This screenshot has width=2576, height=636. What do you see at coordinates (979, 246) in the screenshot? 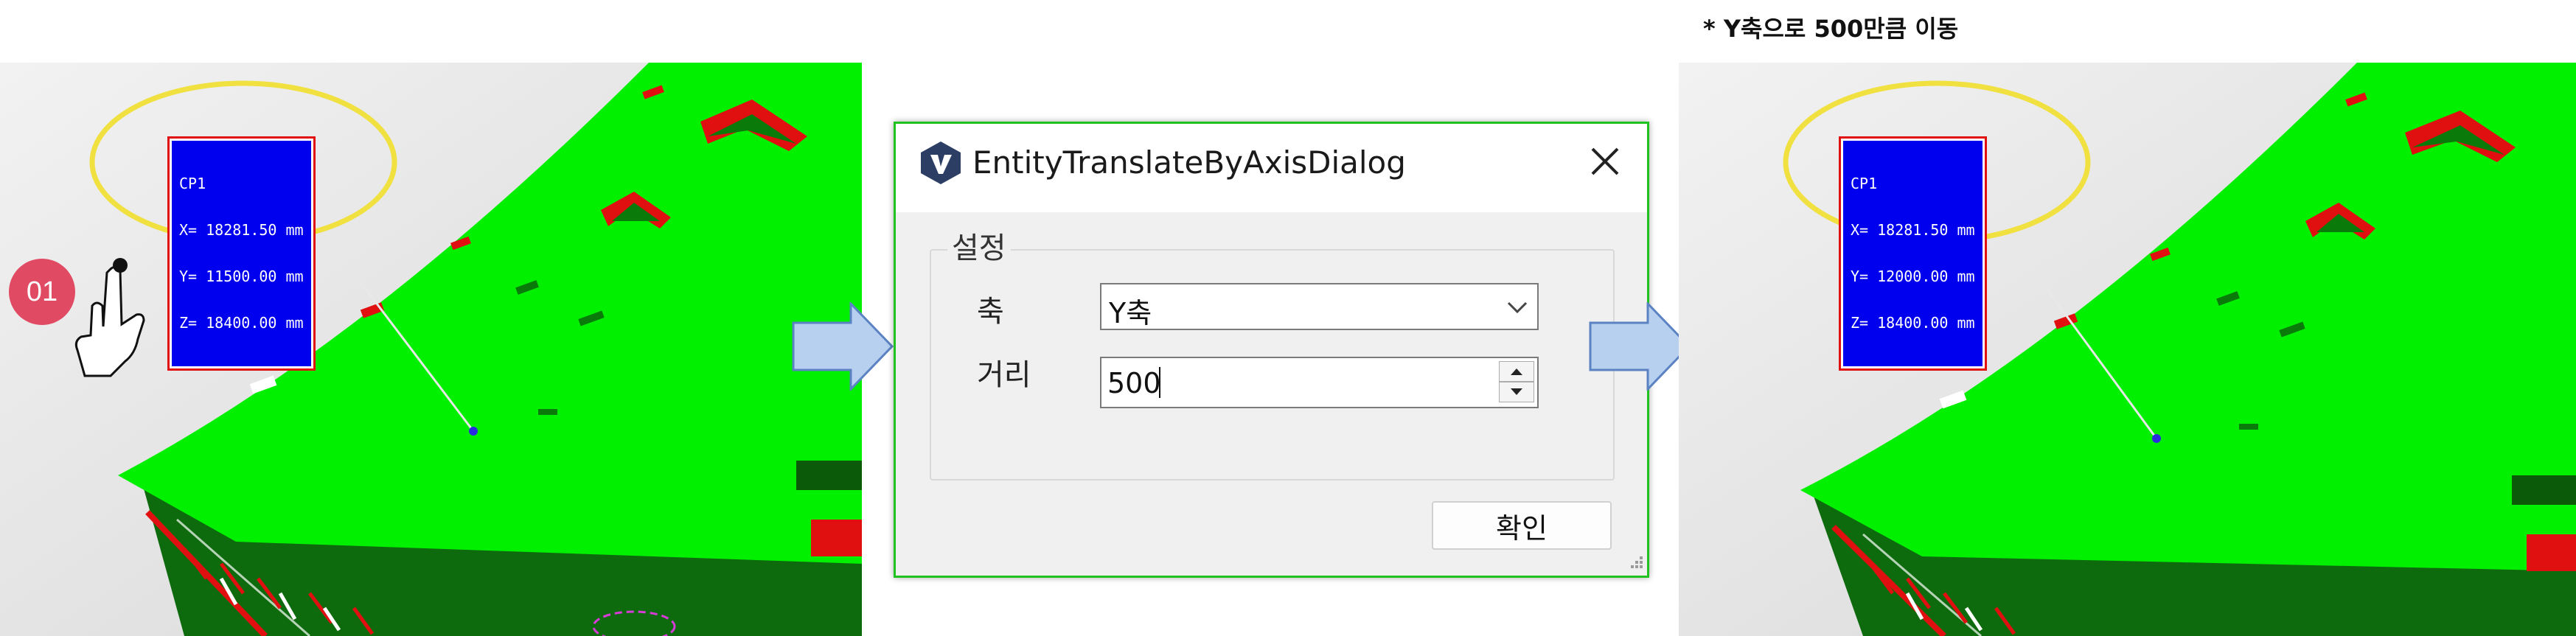
I see `settings-group-title: 설정` at bounding box center [979, 246].